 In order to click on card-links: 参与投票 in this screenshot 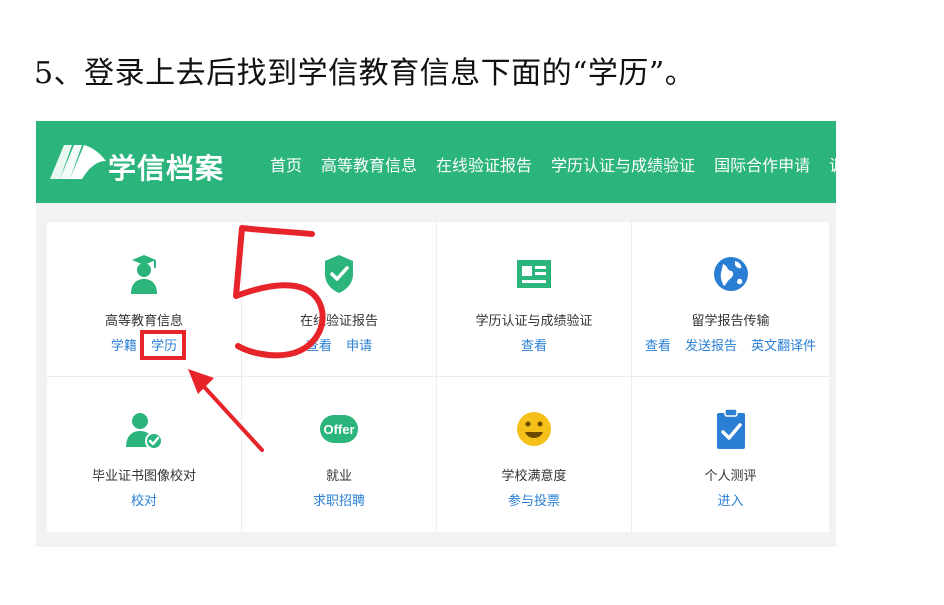, I will do `click(534, 499)`.